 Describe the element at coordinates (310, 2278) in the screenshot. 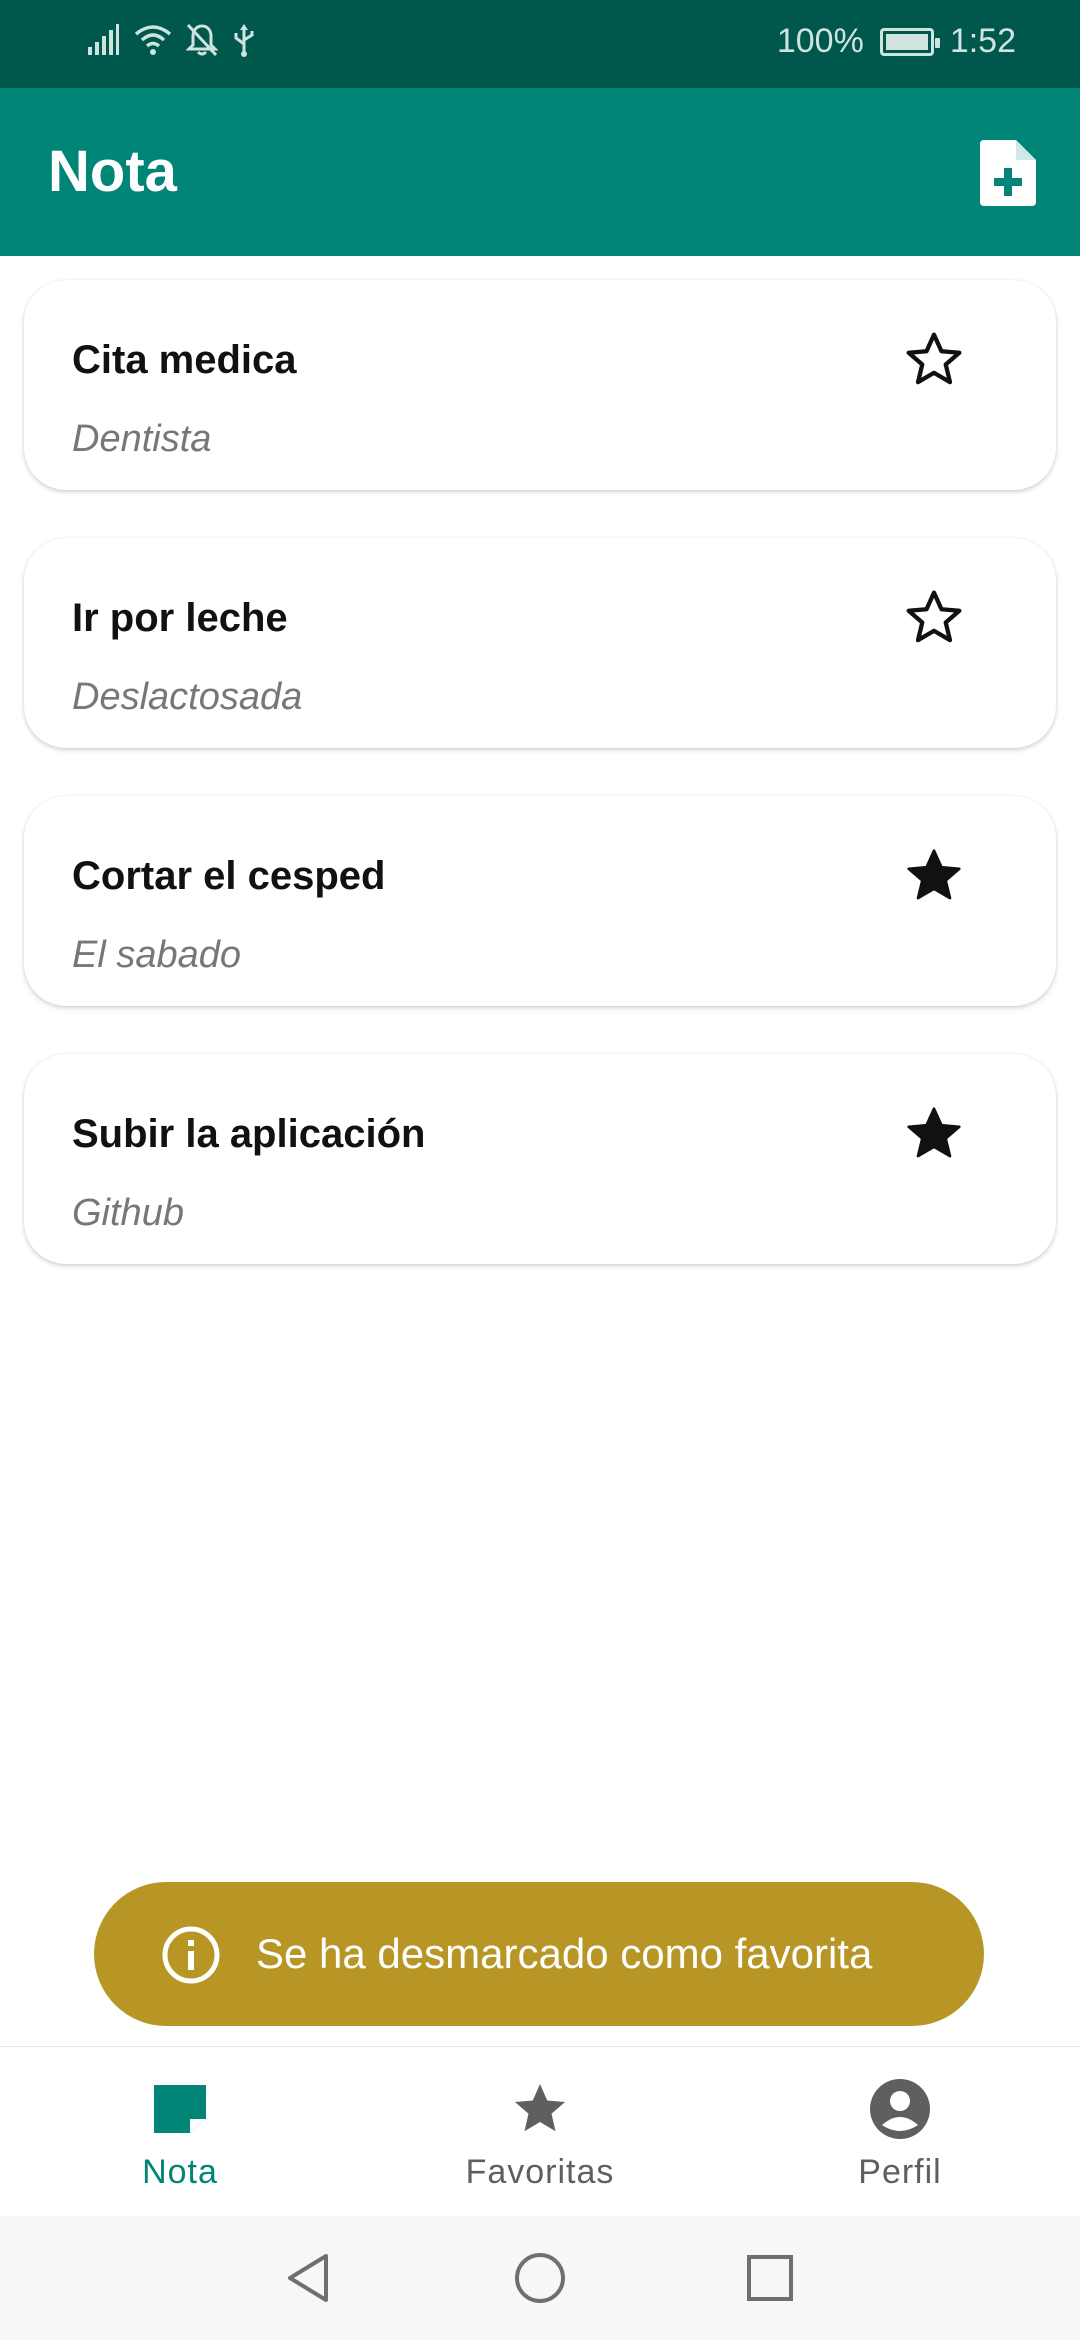

I see `back-icon` at that location.